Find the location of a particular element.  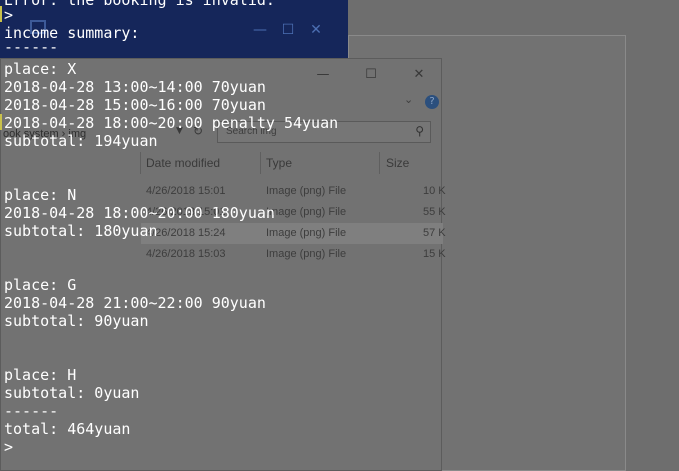

console-line-place: place: N is located at coordinates (40, 195).